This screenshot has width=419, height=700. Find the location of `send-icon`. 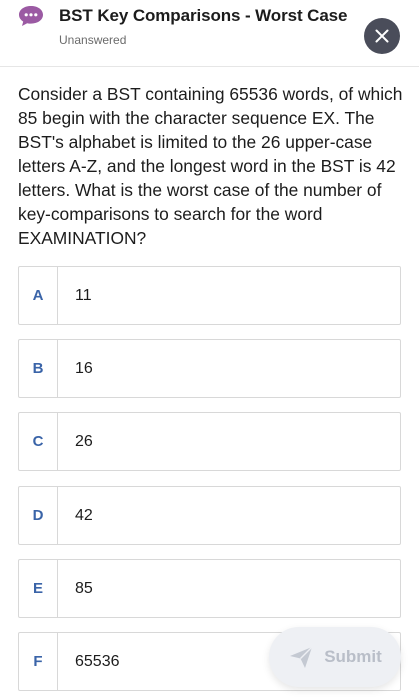

send-icon is located at coordinates (301, 657).